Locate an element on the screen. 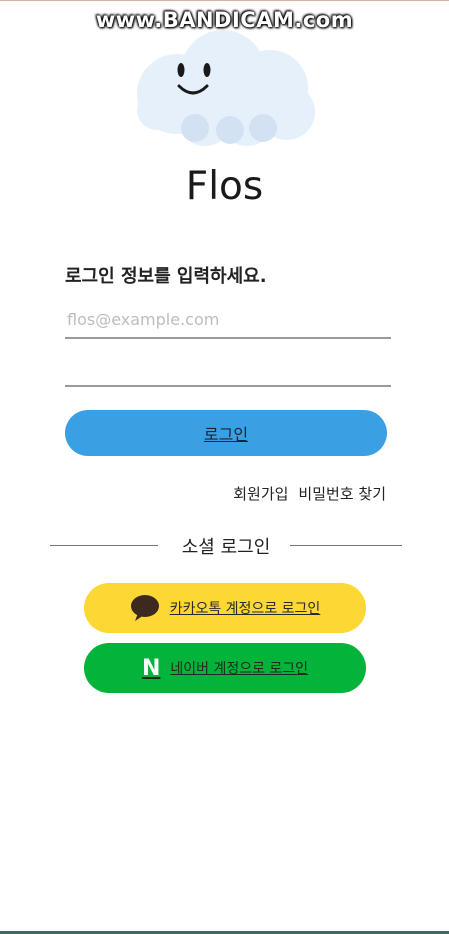 The height and width of the screenshot is (934, 449). password-field is located at coordinates (228, 368).